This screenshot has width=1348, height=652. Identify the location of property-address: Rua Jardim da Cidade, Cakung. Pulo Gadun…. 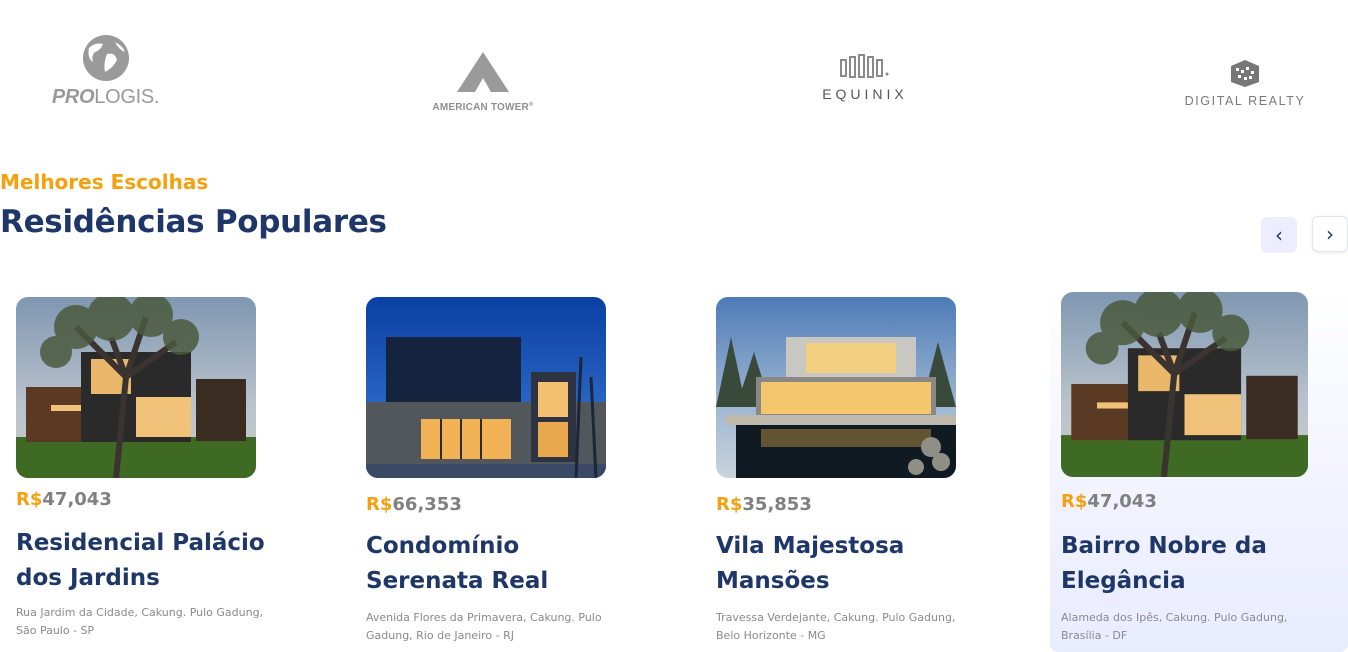
(140, 621).